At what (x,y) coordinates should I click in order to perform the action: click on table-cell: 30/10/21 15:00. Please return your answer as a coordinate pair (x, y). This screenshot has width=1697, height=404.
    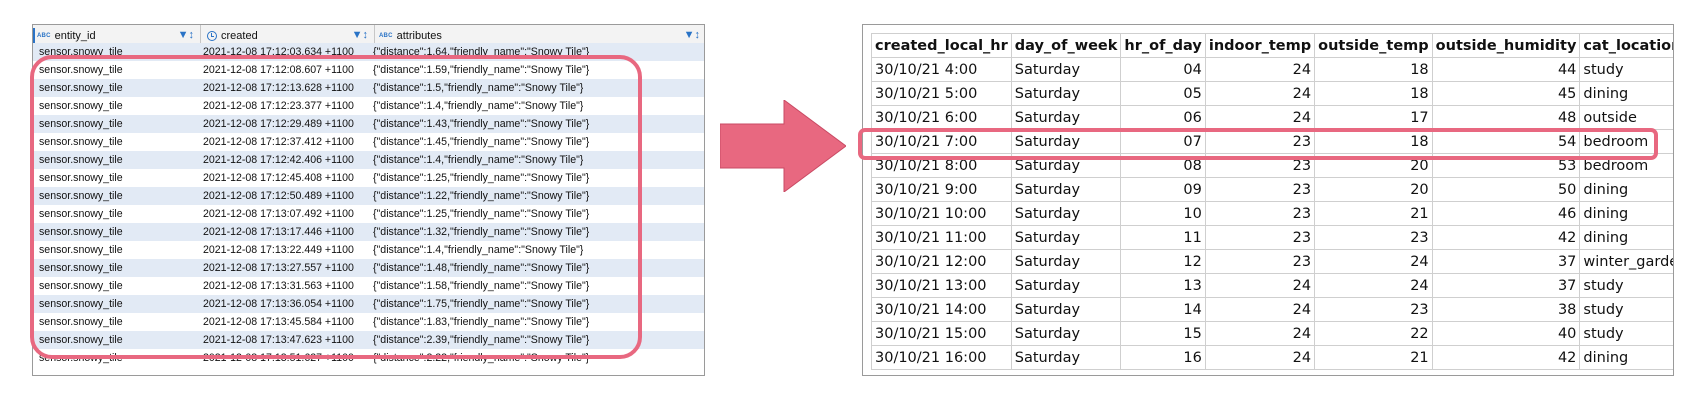
    Looking at the image, I should click on (941, 333).